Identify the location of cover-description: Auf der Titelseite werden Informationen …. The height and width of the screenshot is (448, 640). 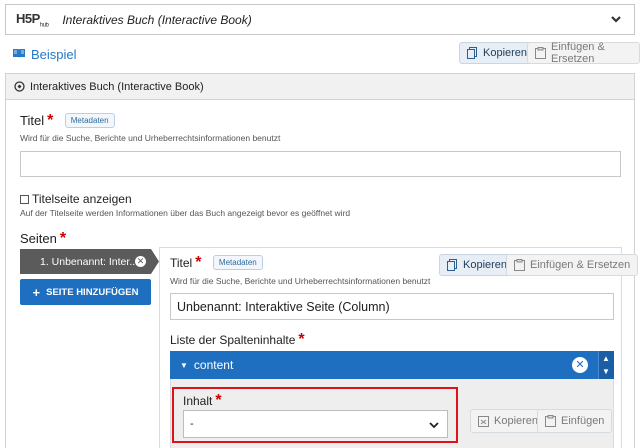
(185, 213).